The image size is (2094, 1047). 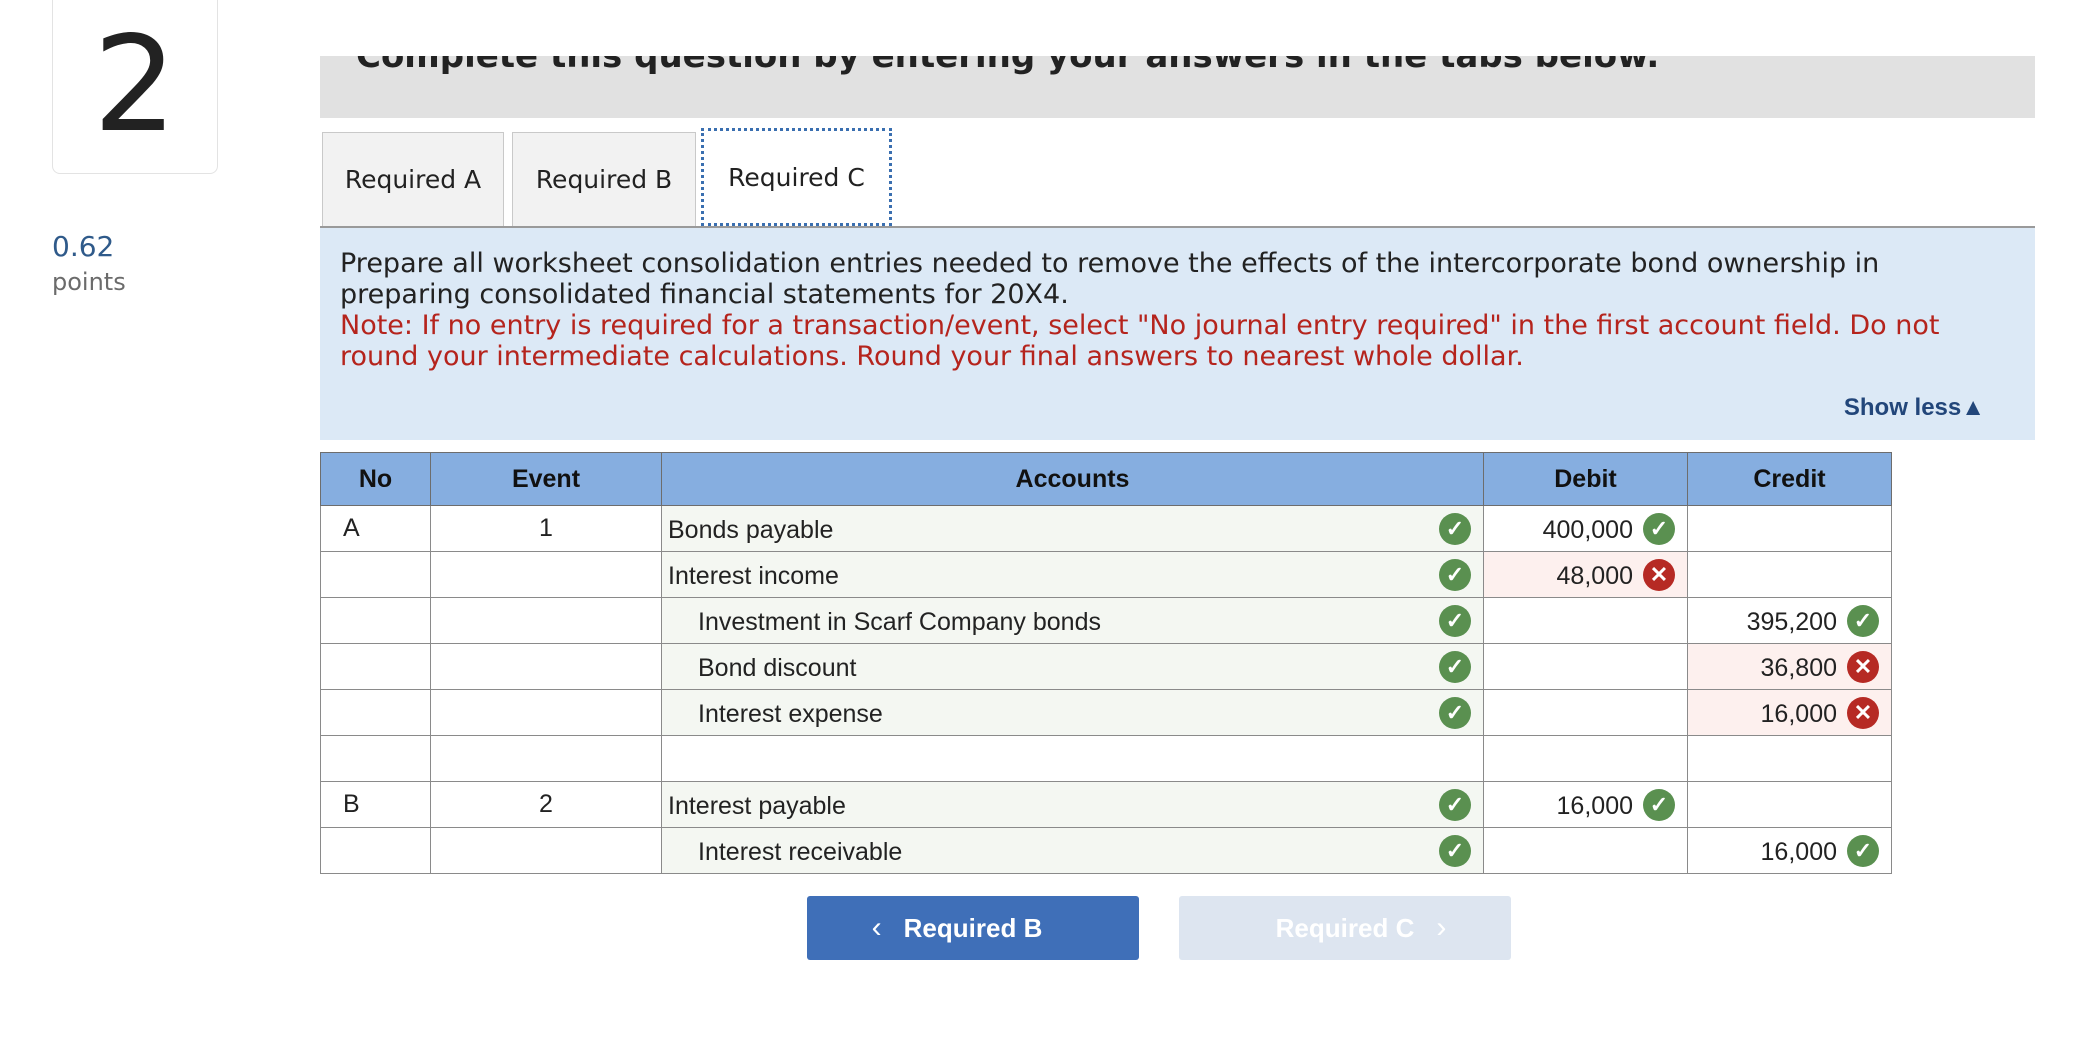 I want to click on account-select: Interest receivable ✓, so click(x=1072, y=850).